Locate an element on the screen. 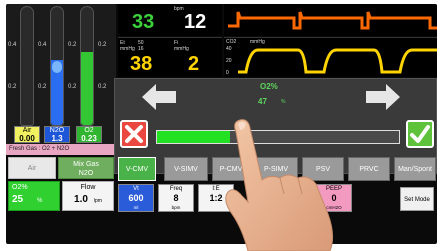 The image size is (440, 251). confirm-button is located at coordinates (420, 134).